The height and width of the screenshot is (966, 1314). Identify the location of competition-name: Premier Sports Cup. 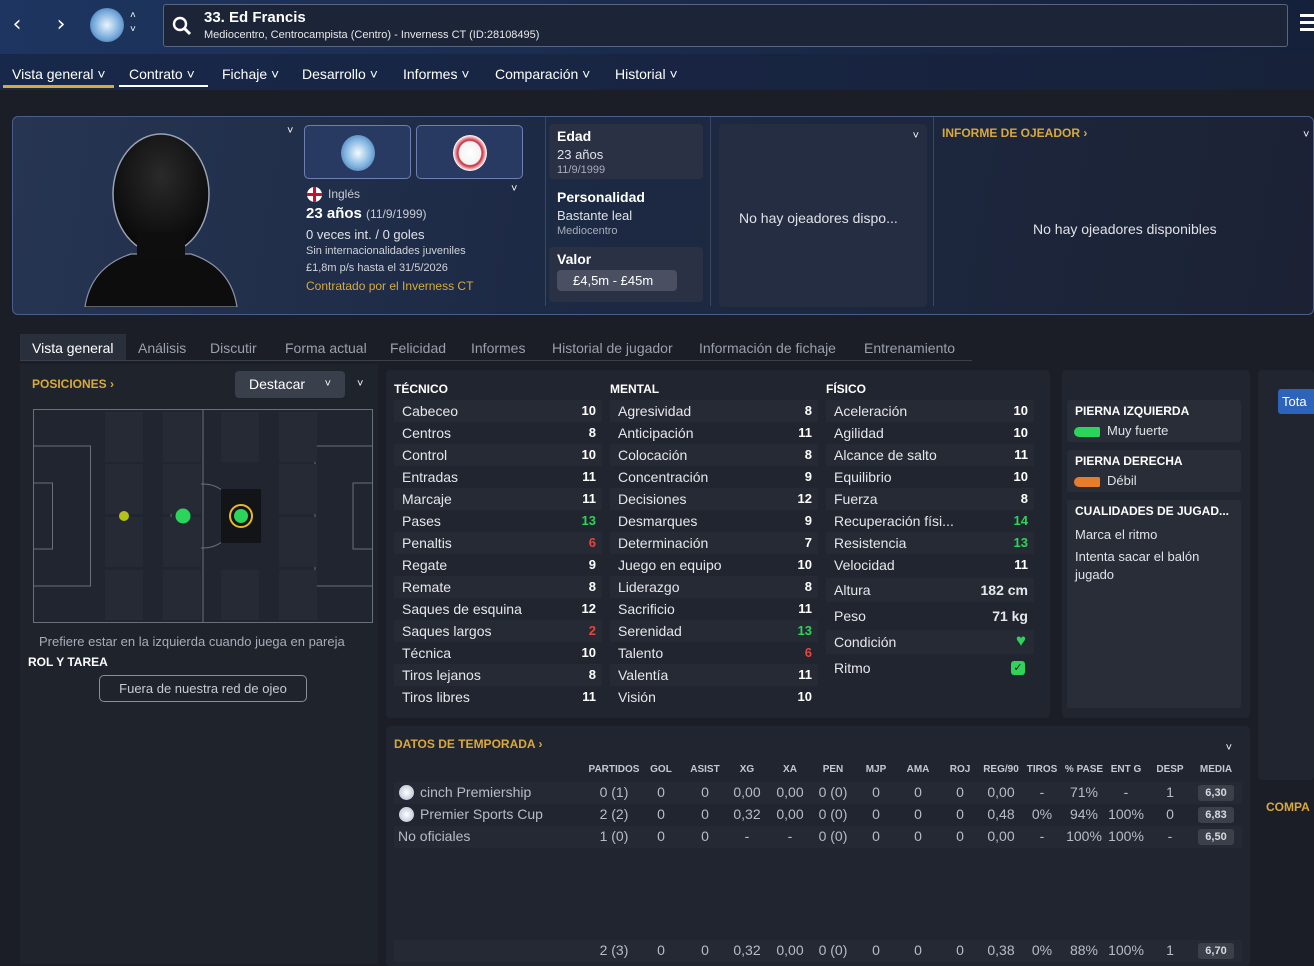
(481, 814).